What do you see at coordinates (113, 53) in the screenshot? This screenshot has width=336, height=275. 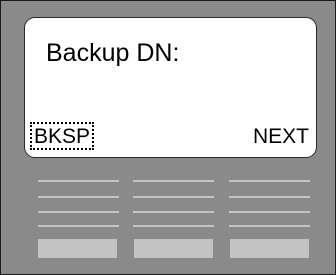 I see `backup-dn-prompt: Backup DN:` at bounding box center [113, 53].